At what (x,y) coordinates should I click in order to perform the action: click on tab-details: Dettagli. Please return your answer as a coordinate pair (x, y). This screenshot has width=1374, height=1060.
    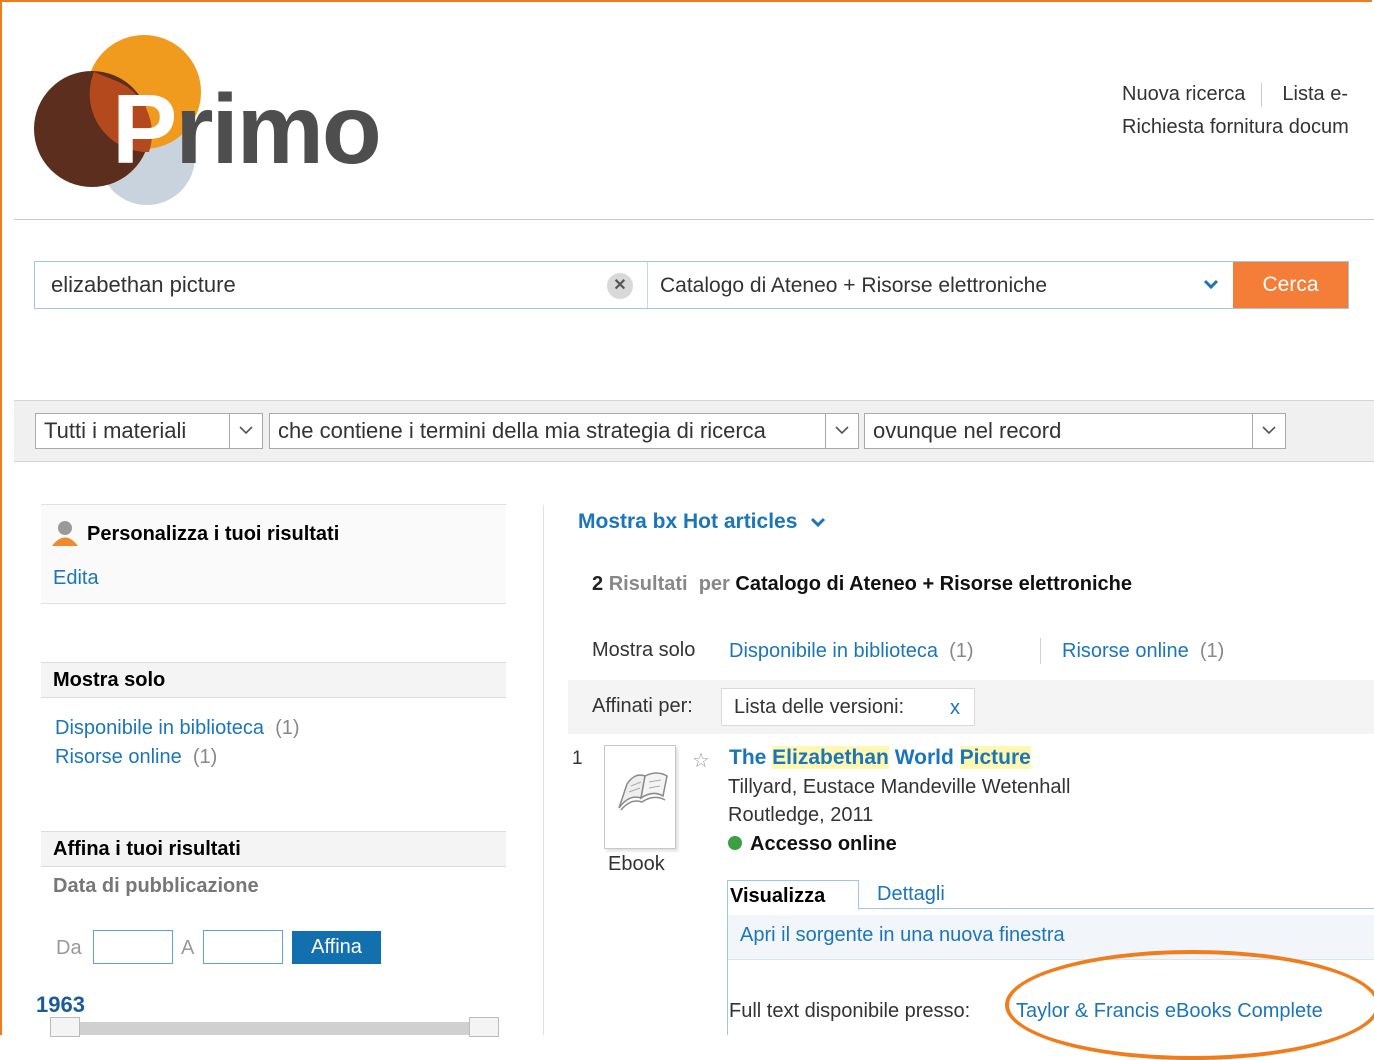
    Looking at the image, I should click on (911, 894).